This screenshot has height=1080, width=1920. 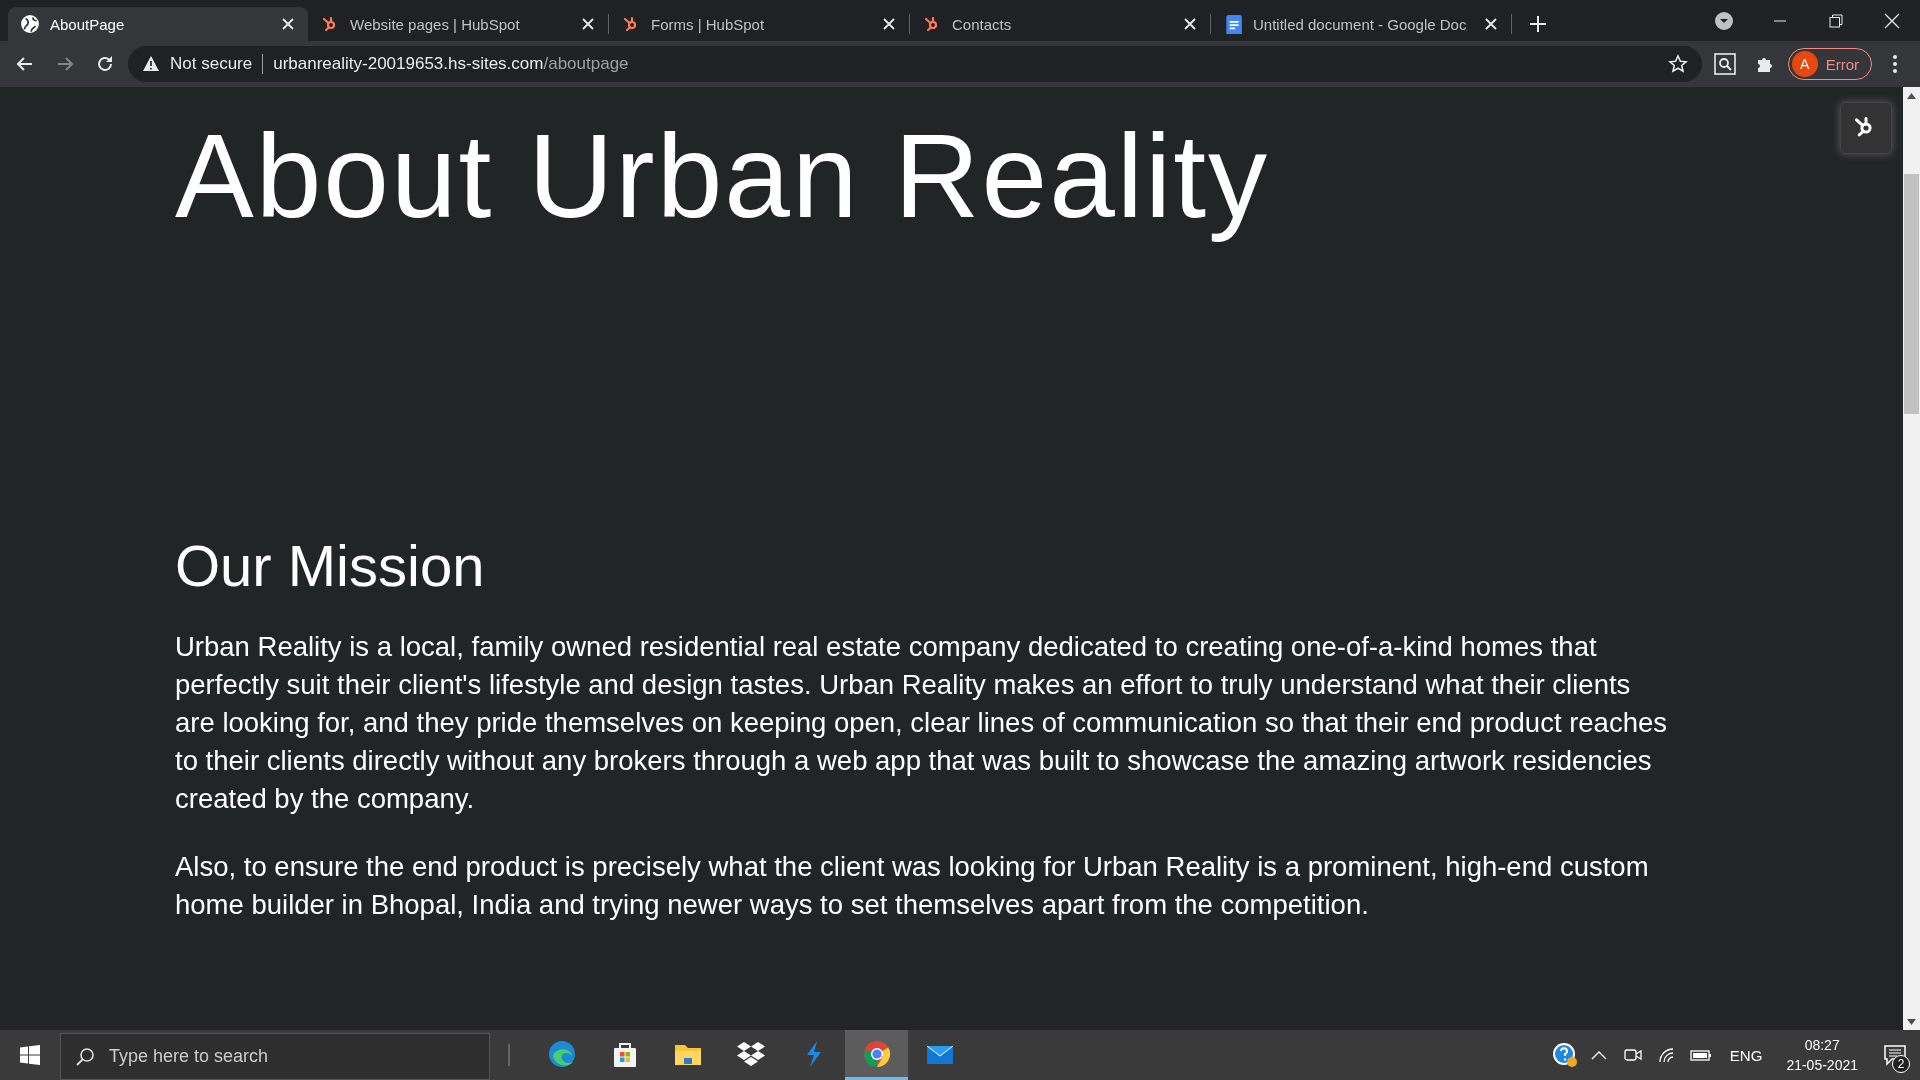 I want to click on paragraph: Urban Reality is a local, family owned residential real estate company dedicated to creating one-of-a-kind homes that perfectly suit their client's lifestyle and design tastes. Urban Reality makes an effort to truly understand what their clients are looking for, and they pride themselves on keeping open, clear lines of communication so that their end product reaches to their clients directly without any brokers through a web app that was built to showcase the amazing artwork residencies created by the company., so click(x=921, y=723).